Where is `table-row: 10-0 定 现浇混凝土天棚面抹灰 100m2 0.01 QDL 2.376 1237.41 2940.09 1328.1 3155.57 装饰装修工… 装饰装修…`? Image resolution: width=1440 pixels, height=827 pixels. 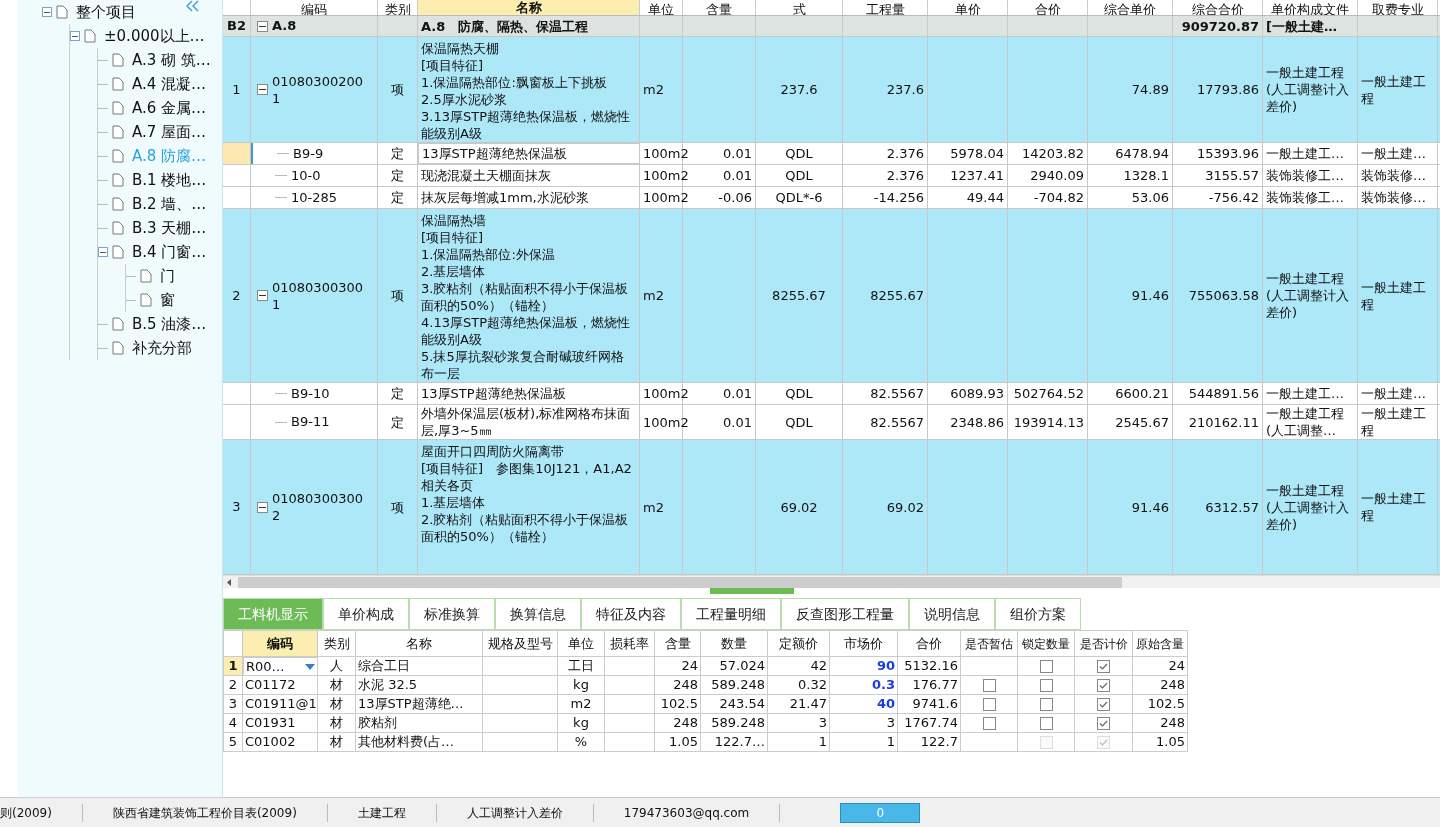
table-row: 10-0 定 现浇混凝土天棚面抹灰 100m2 0.01 QDL 2.376 1237.41 2940.09 1328.1 3155.57 装饰装修工… 装饰装修… is located at coordinates (831, 176).